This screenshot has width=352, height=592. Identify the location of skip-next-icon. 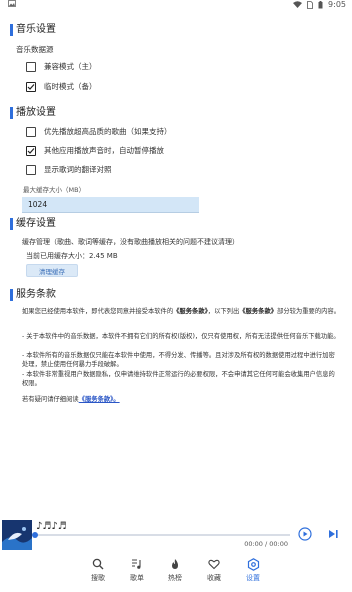
(333, 534).